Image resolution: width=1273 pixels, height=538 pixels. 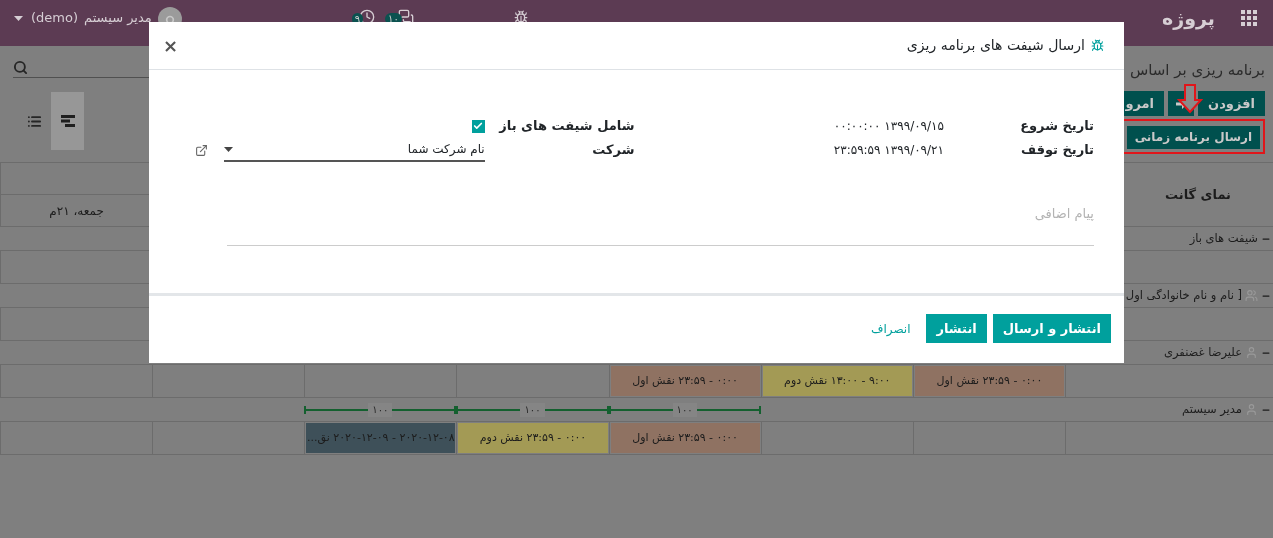 I want to click on check-icon, so click(x=478, y=126).